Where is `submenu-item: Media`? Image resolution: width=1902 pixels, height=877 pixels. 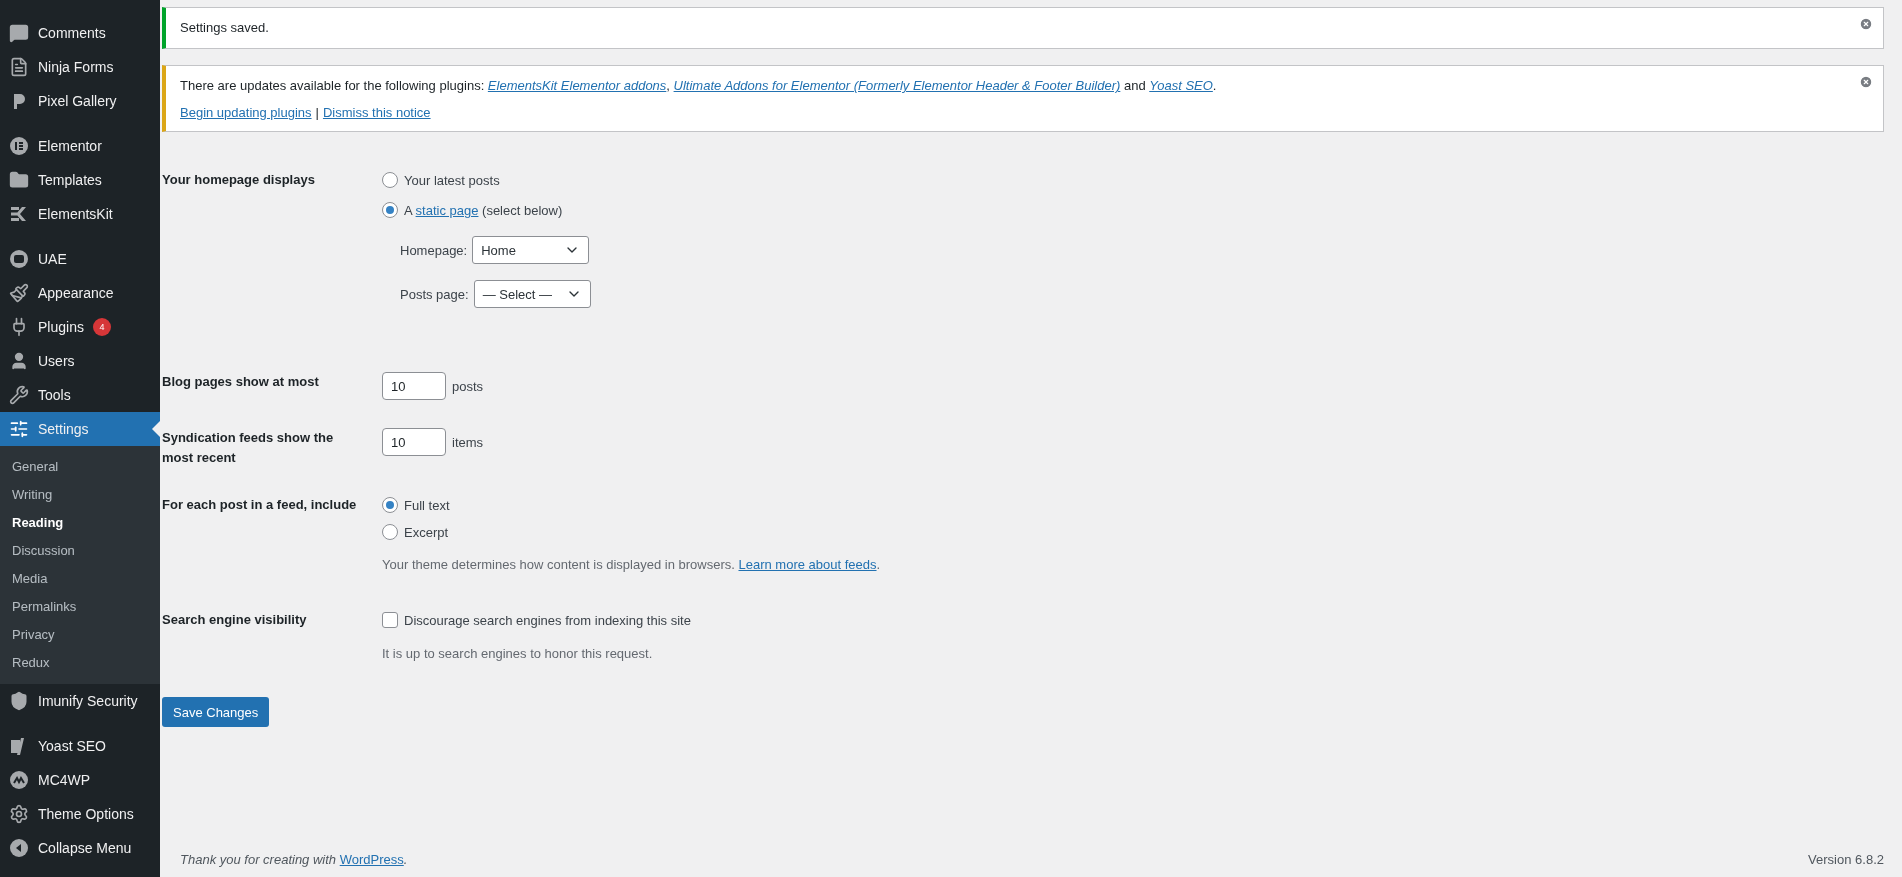
submenu-item: Media is located at coordinates (80, 578).